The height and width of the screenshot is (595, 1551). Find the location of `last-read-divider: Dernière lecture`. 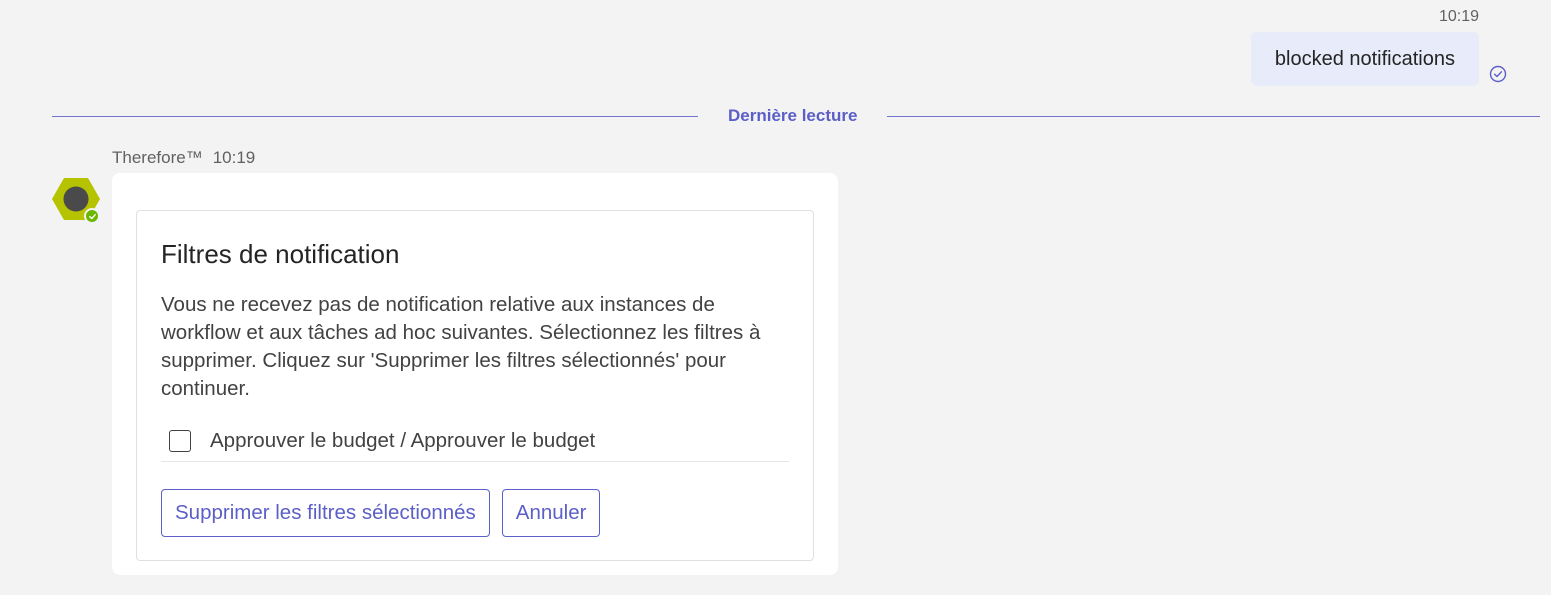

last-read-divider: Dernière lecture is located at coordinates (796, 116).